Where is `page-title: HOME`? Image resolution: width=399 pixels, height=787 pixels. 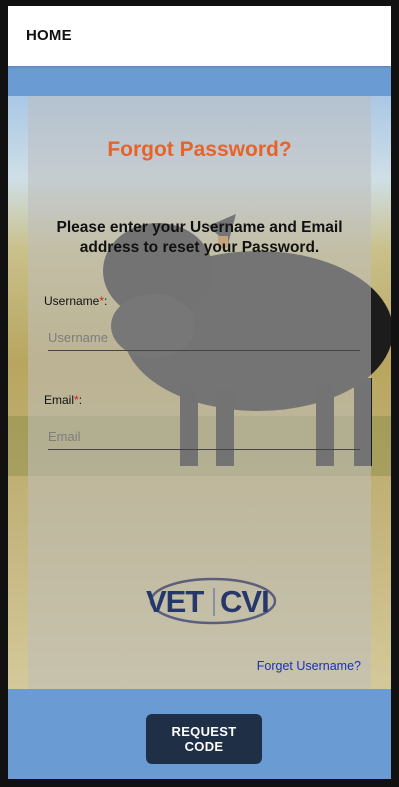
page-title: HOME is located at coordinates (49, 35).